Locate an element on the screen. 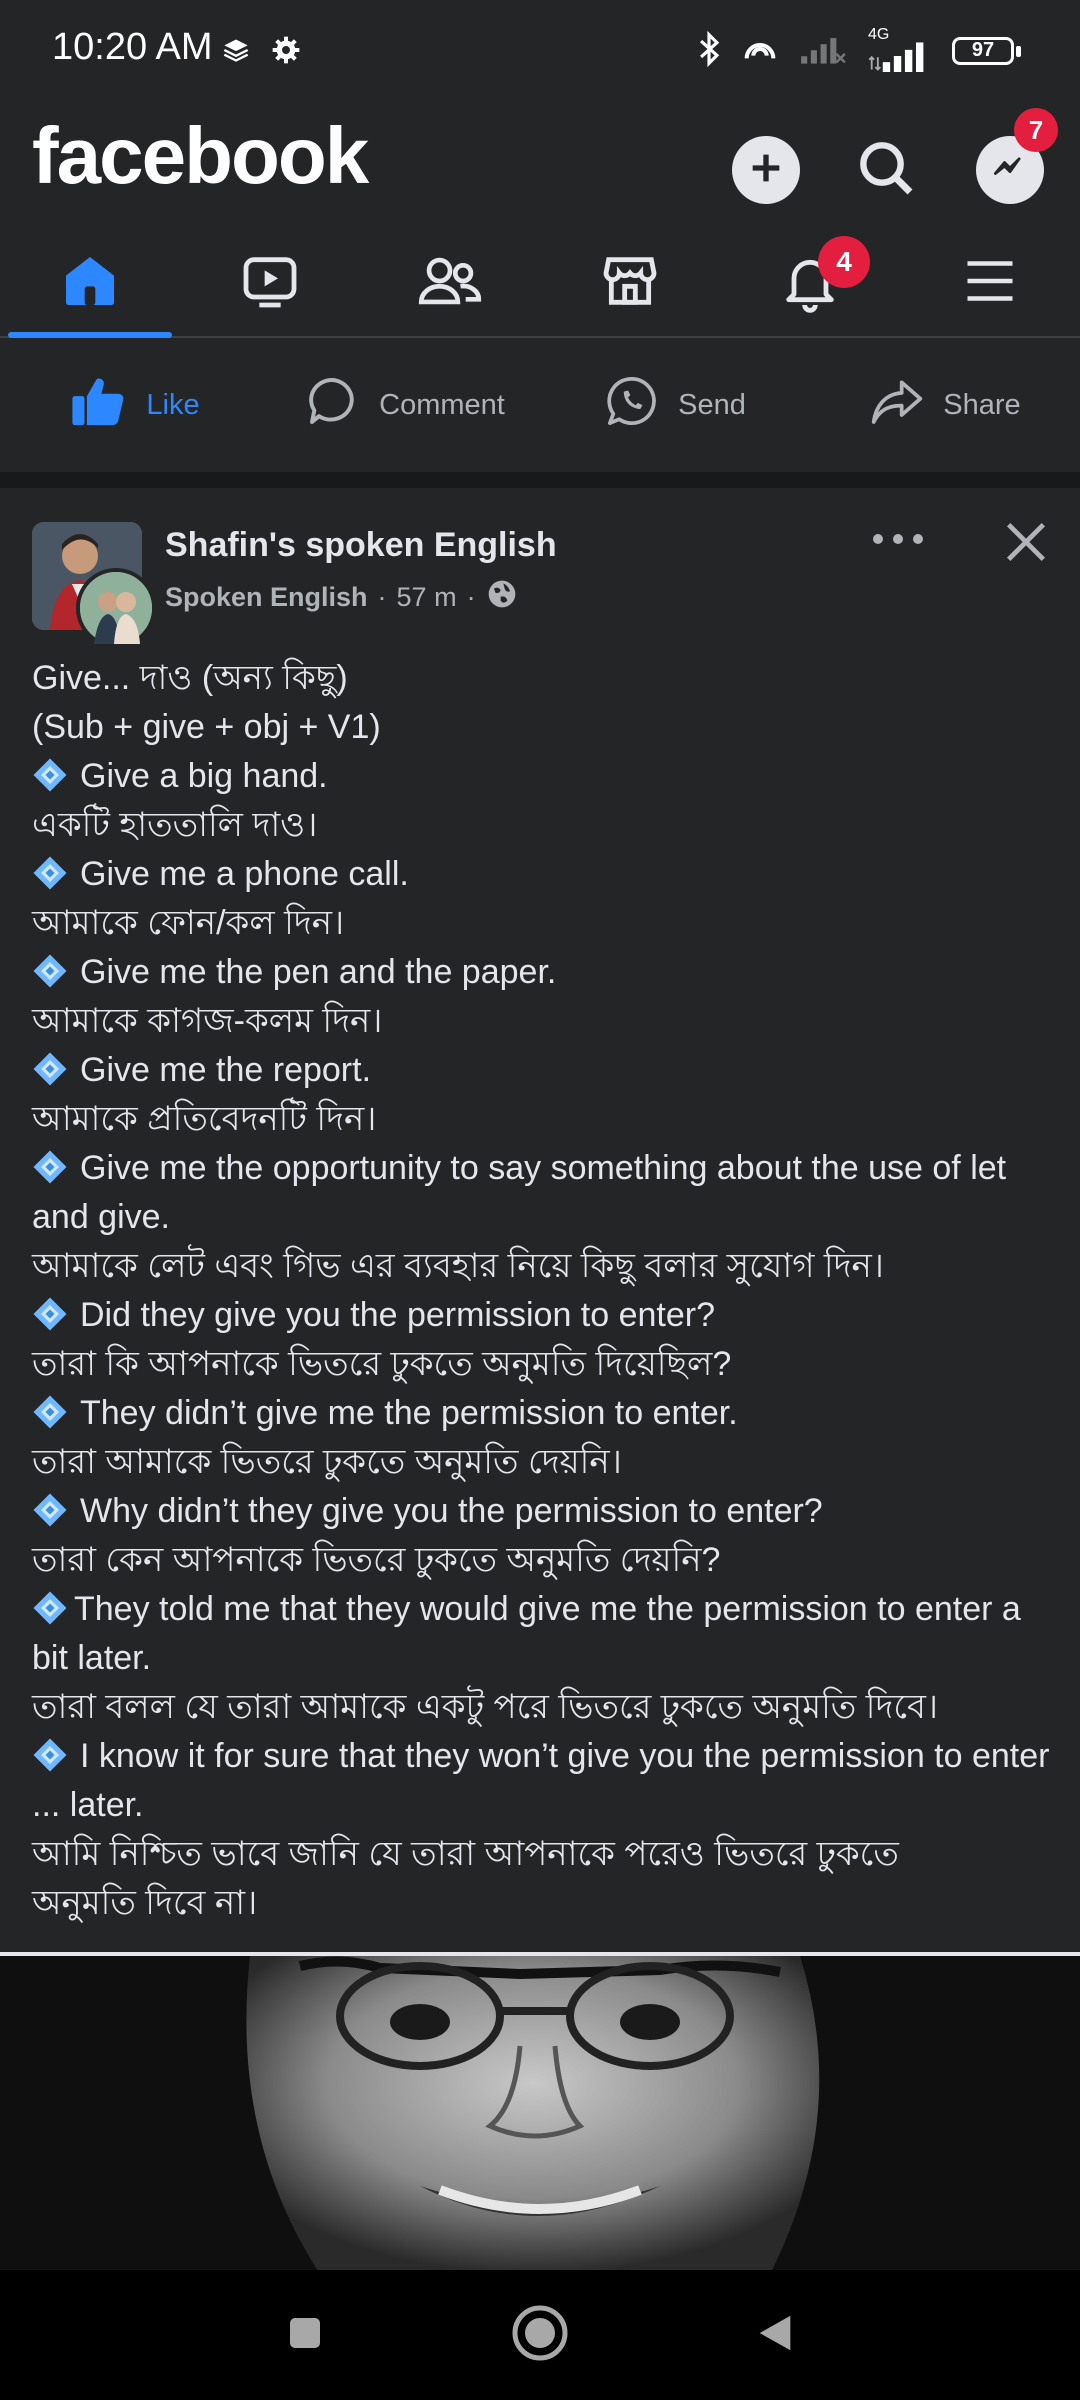  post-line: (Sub + give + obj + V1) is located at coordinates (206, 727).